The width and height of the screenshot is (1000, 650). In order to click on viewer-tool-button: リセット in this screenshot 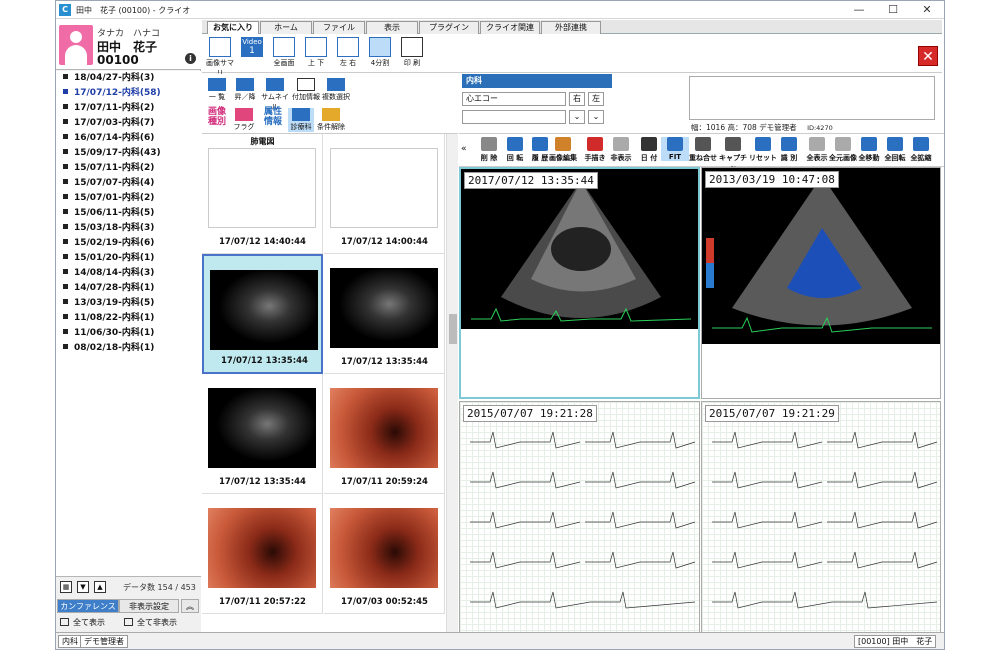, I will do `click(763, 150)`.